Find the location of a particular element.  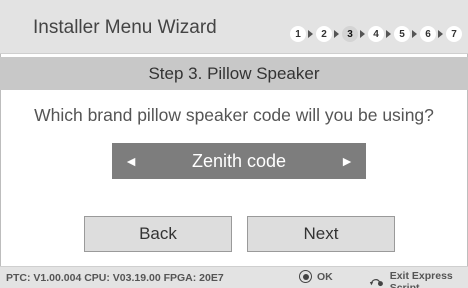

back-button: Back is located at coordinates (158, 234).